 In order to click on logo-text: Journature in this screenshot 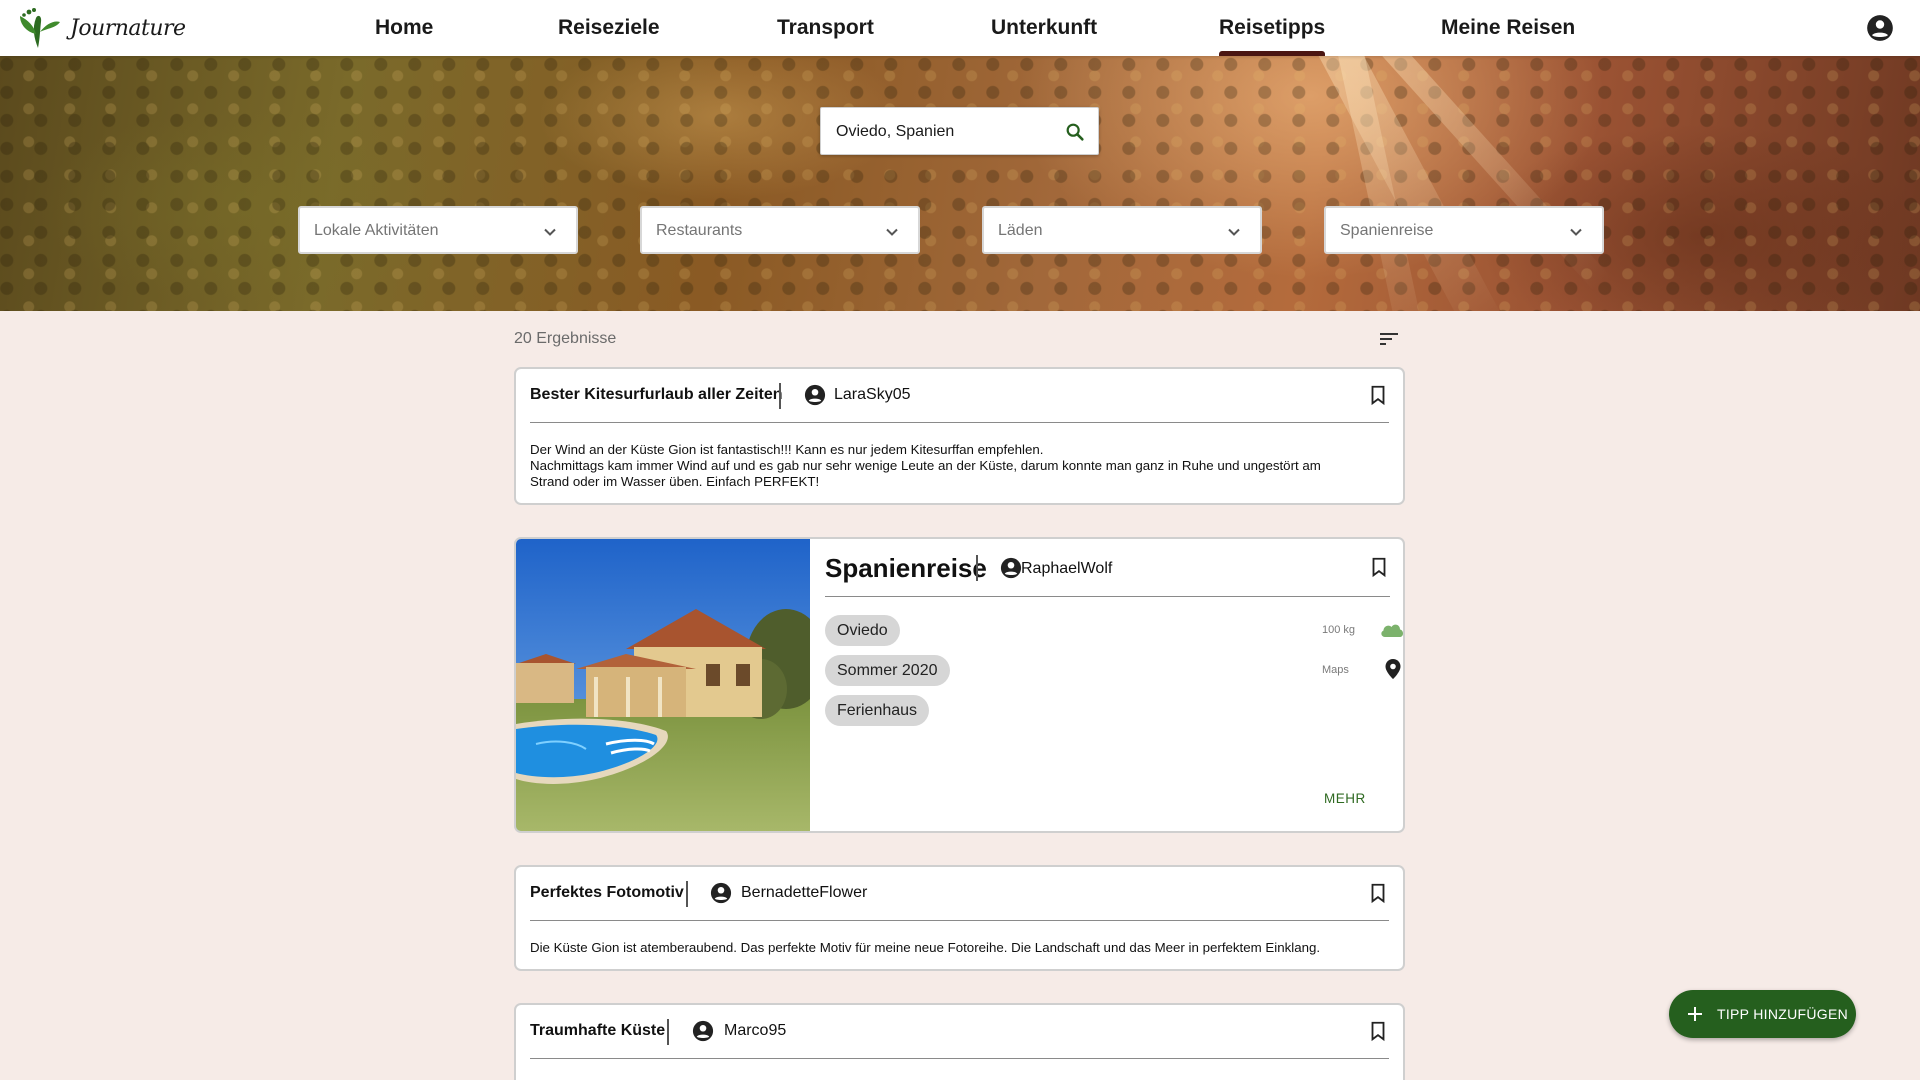, I will do `click(128, 28)`.